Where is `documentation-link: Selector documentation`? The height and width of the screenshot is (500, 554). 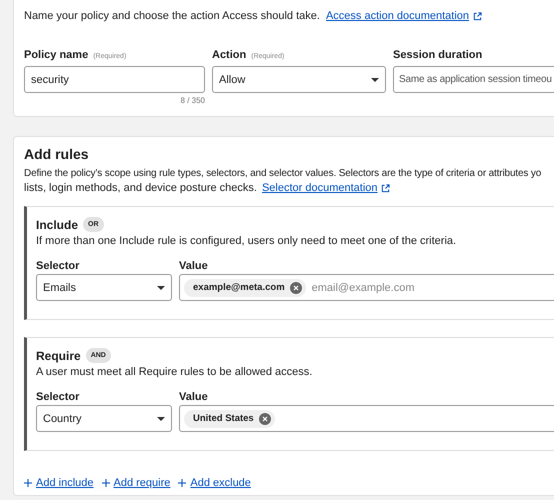 documentation-link: Selector documentation is located at coordinates (320, 188).